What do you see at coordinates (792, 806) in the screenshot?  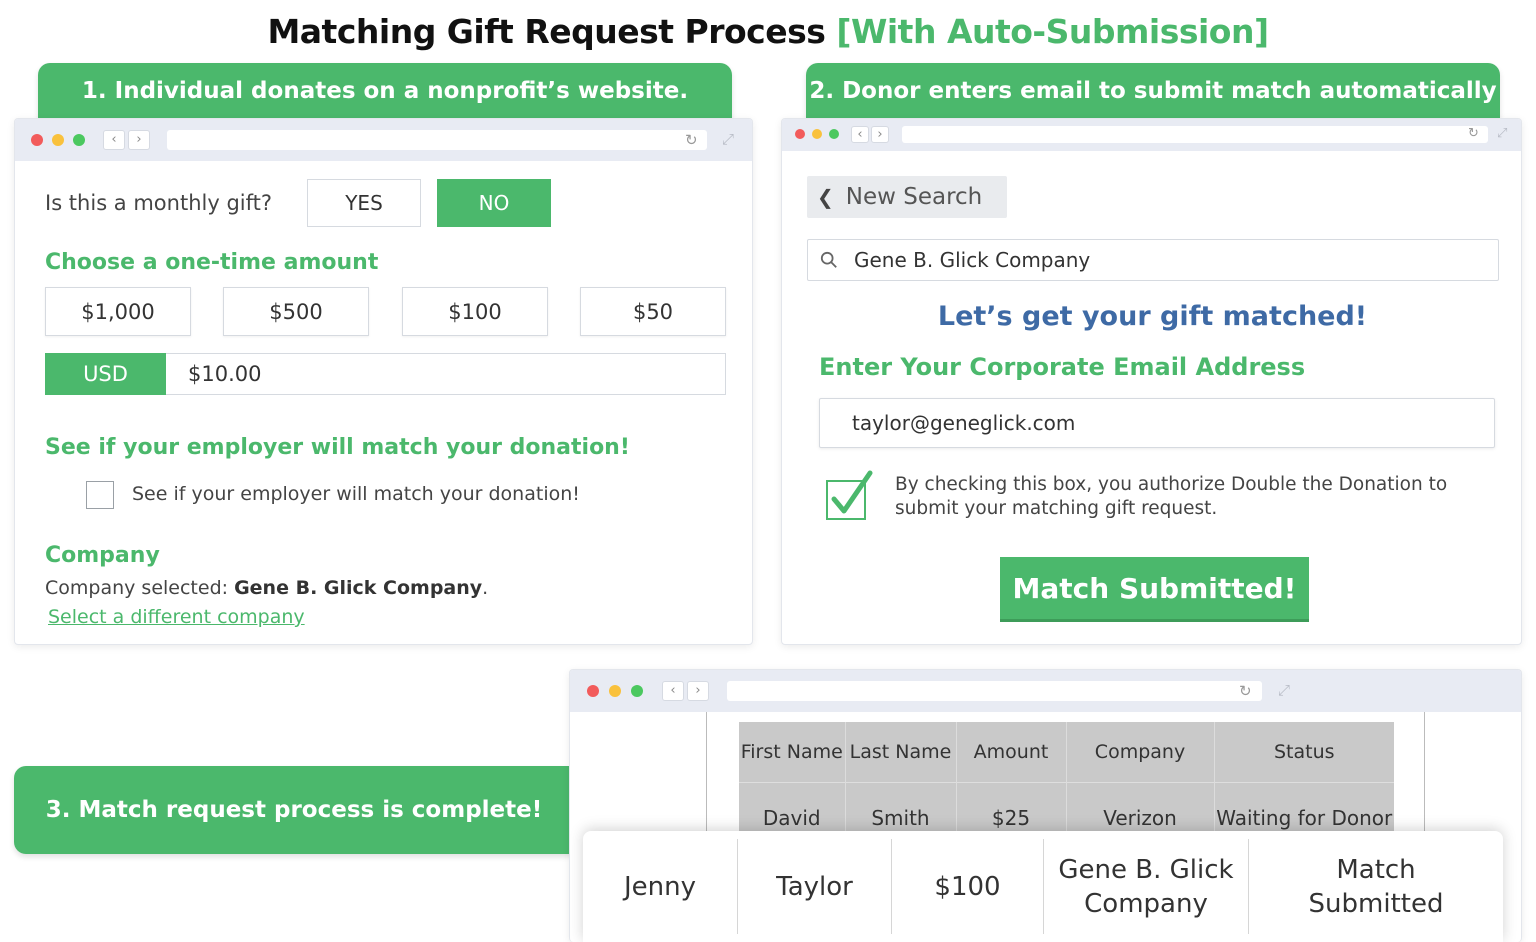 I see `table-cell: David` at bounding box center [792, 806].